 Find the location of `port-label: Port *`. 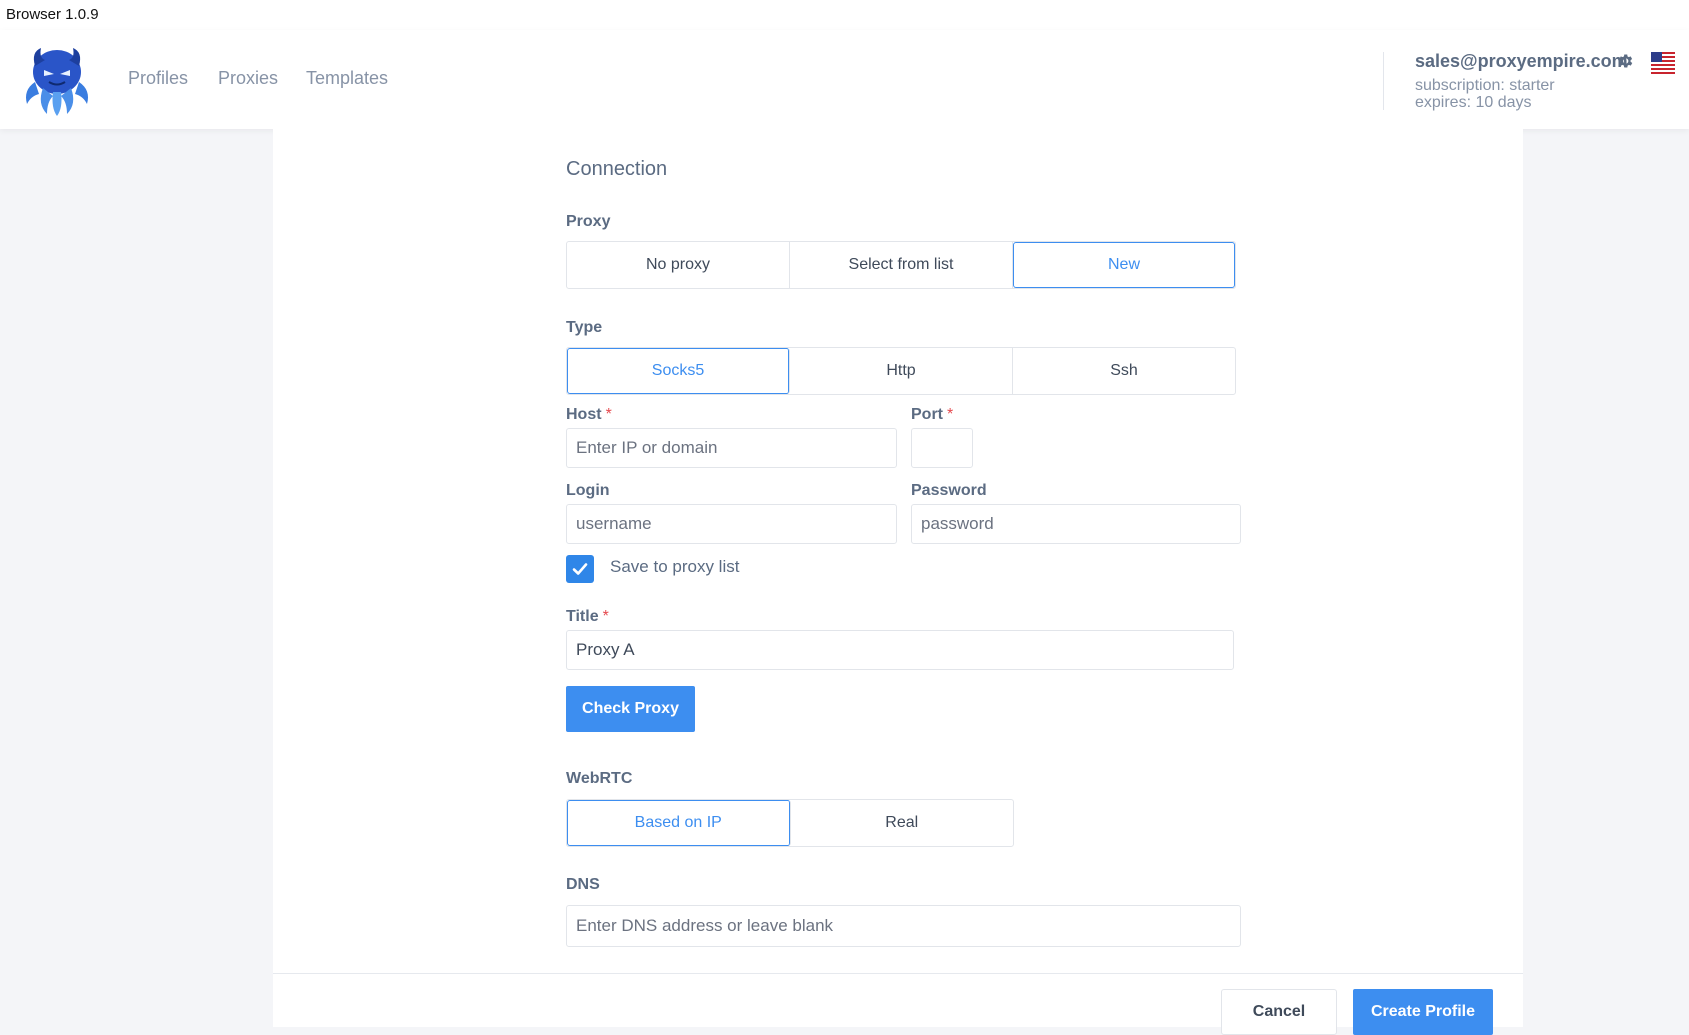

port-label: Port * is located at coordinates (932, 415).